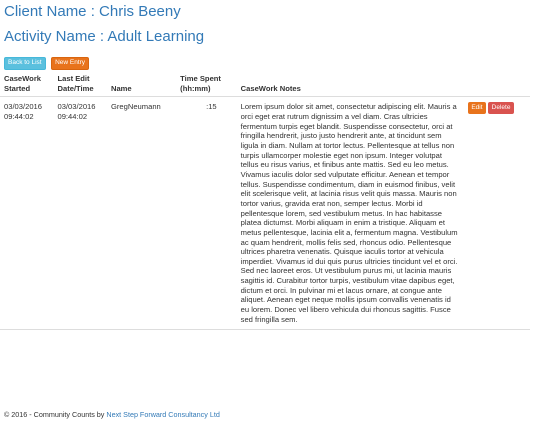 This screenshot has width=536, height=428. Describe the element at coordinates (70, 63) in the screenshot. I see `new-entry-button: New Entry` at that location.